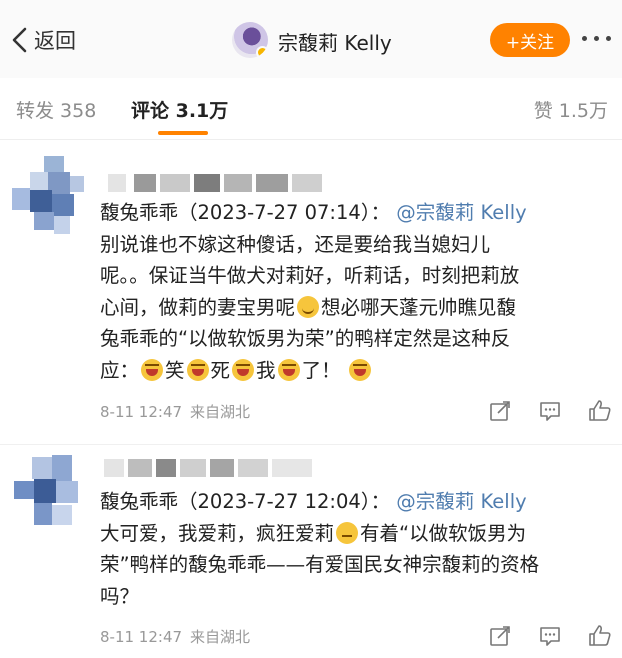 This screenshot has height=658, width=622. Describe the element at coordinates (305, 338) in the screenshot. I see `comment-line: 兔乖乖的“以做软饭男为荣”的鸭样定然是这种反` at that location.